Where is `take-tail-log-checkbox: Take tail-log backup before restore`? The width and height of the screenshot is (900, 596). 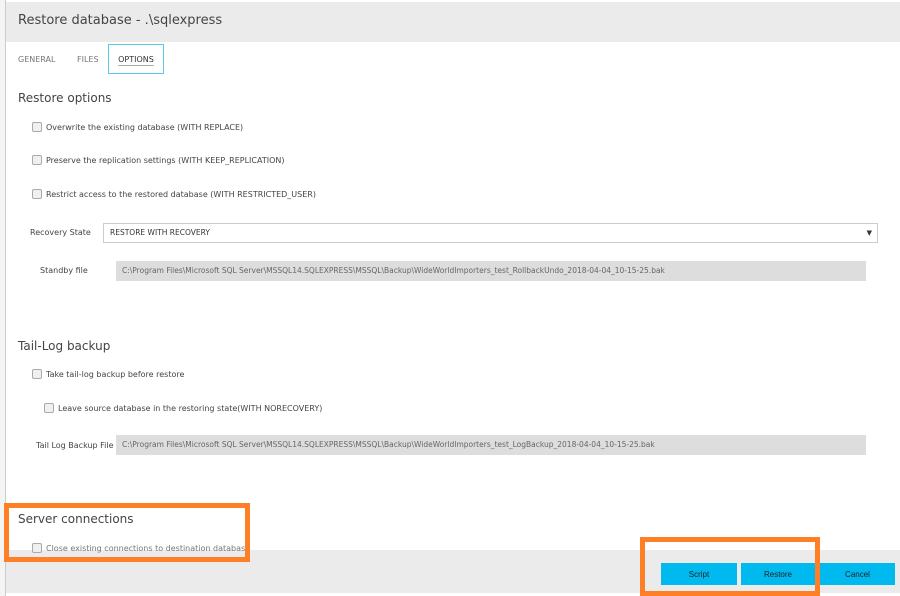
take-tail-log-checkbox: Take tail-log backup before restore is located at coordinates (108, 374).